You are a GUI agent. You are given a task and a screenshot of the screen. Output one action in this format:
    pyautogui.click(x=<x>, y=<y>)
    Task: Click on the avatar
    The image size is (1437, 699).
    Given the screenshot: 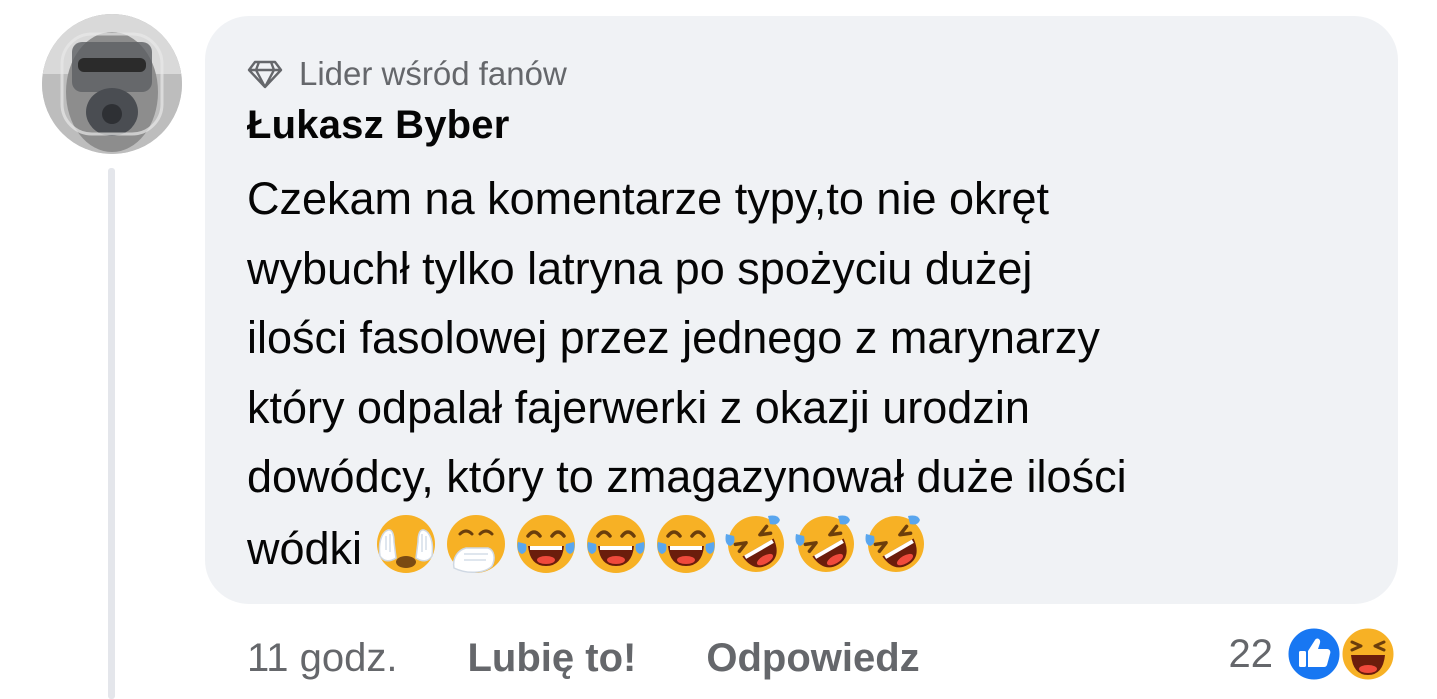 What is the action you would take?
    pyautogui.click(x=112, y=84)
    